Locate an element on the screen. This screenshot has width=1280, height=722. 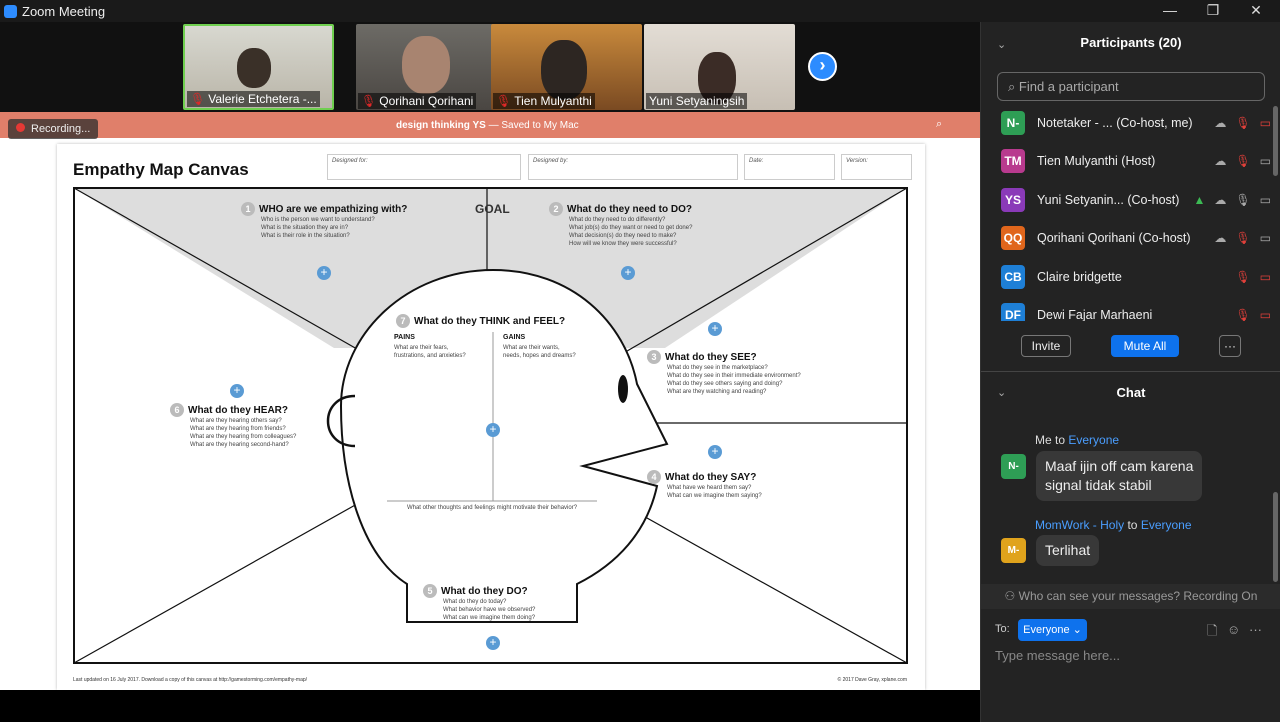
next-page-button: › is located at coordinates (822, 66).